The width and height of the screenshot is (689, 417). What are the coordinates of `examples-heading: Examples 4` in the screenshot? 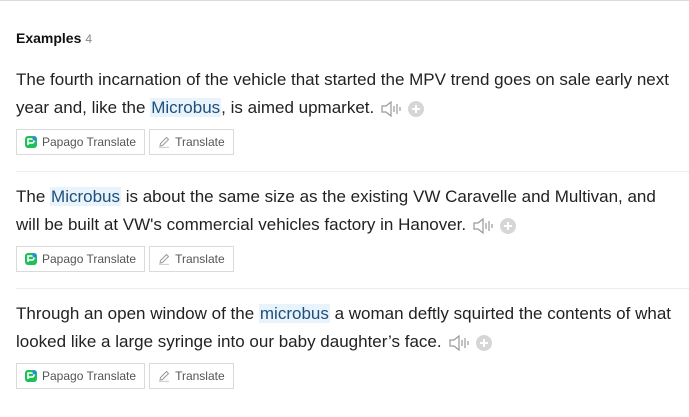 It's located at (54, 38).